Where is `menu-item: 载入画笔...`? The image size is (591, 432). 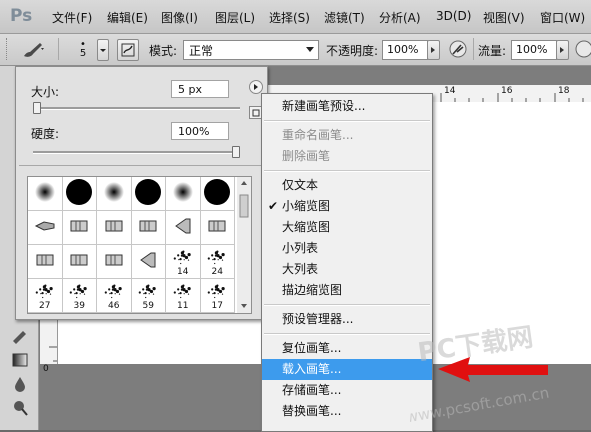
menu-item: 载入画笔... is located at coordinates (347, 369).